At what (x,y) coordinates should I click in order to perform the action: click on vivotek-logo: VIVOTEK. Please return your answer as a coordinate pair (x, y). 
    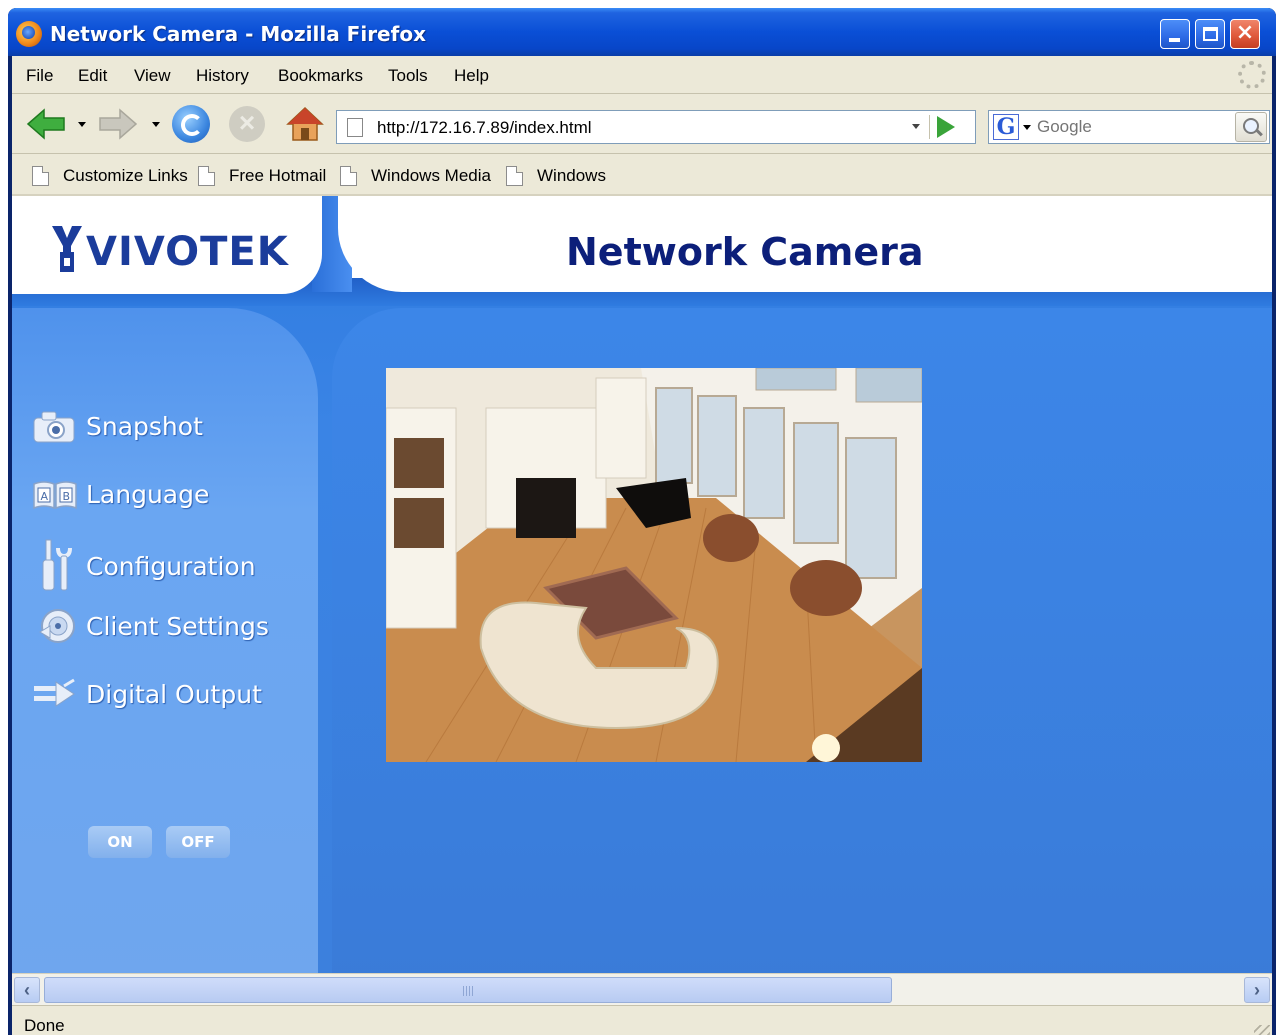
    Looking at the image, I should click on (170, 249).